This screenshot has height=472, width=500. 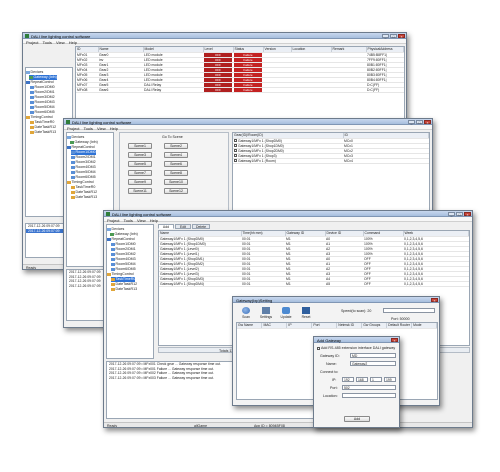 What do you see at coordinates (269, 425) in the screenshot?
I see `status-app-id: App ID = 8094BF08` at bounding box center [269, 425].